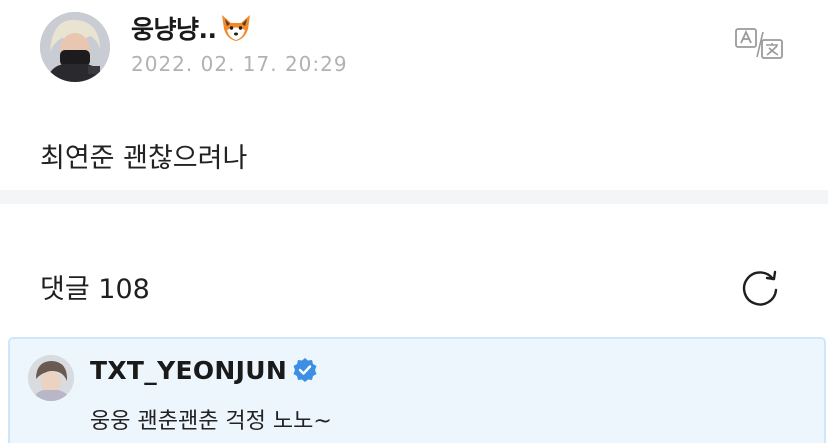 The width and height of the screenshot is (828, 443). What do you see at coordinates (51, 378) in the screenshot?
I see `comment-author-avatar` at bounding box center [51, 378].